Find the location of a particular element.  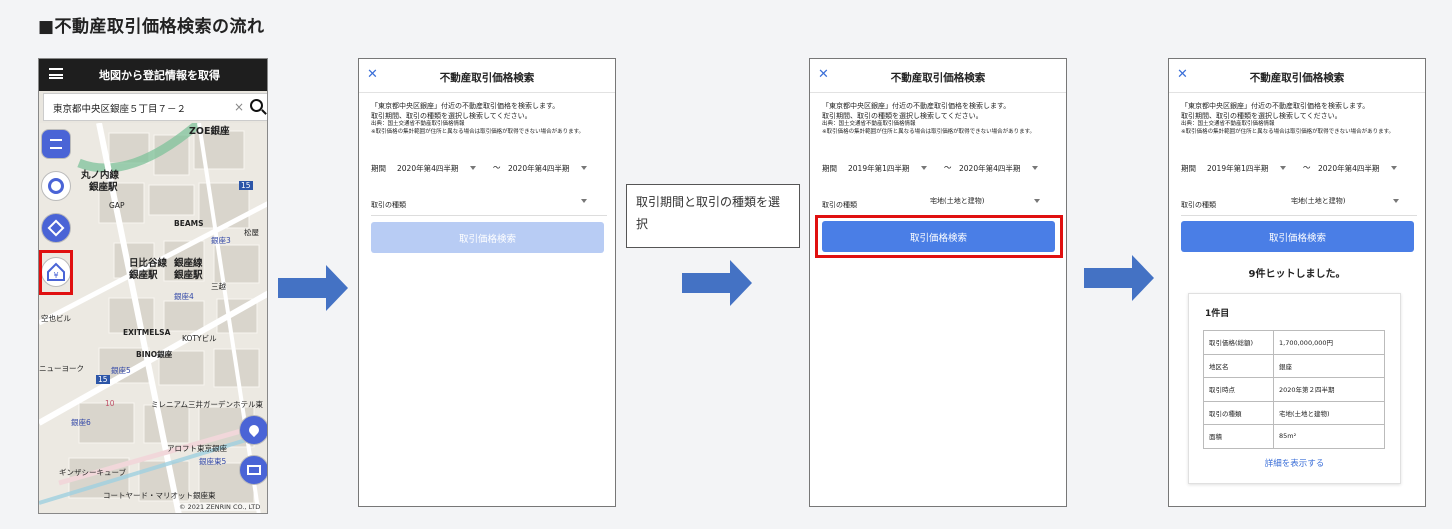

list-fab is located at coordinates (56, 144).